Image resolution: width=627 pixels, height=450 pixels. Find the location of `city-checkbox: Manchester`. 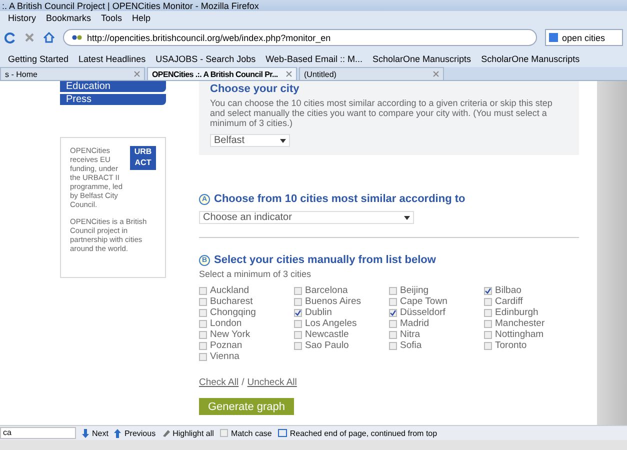

city-checkbox: Manchester is located at coordinates (531, 323).